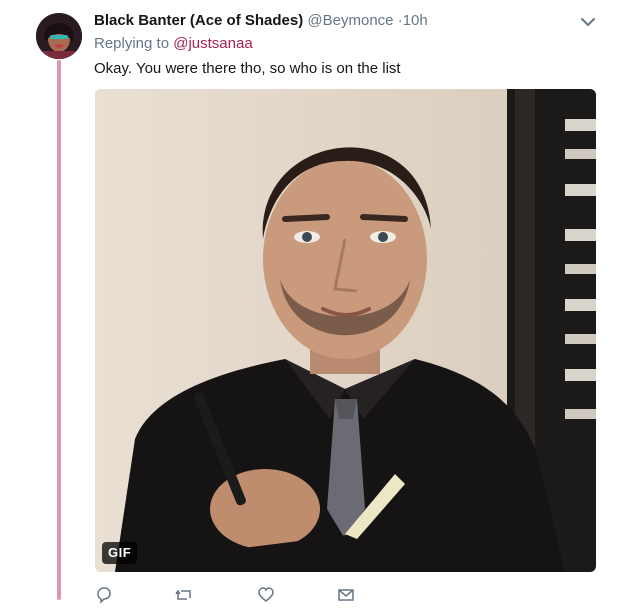  I want to click on heart-icon, so click(266, 595).